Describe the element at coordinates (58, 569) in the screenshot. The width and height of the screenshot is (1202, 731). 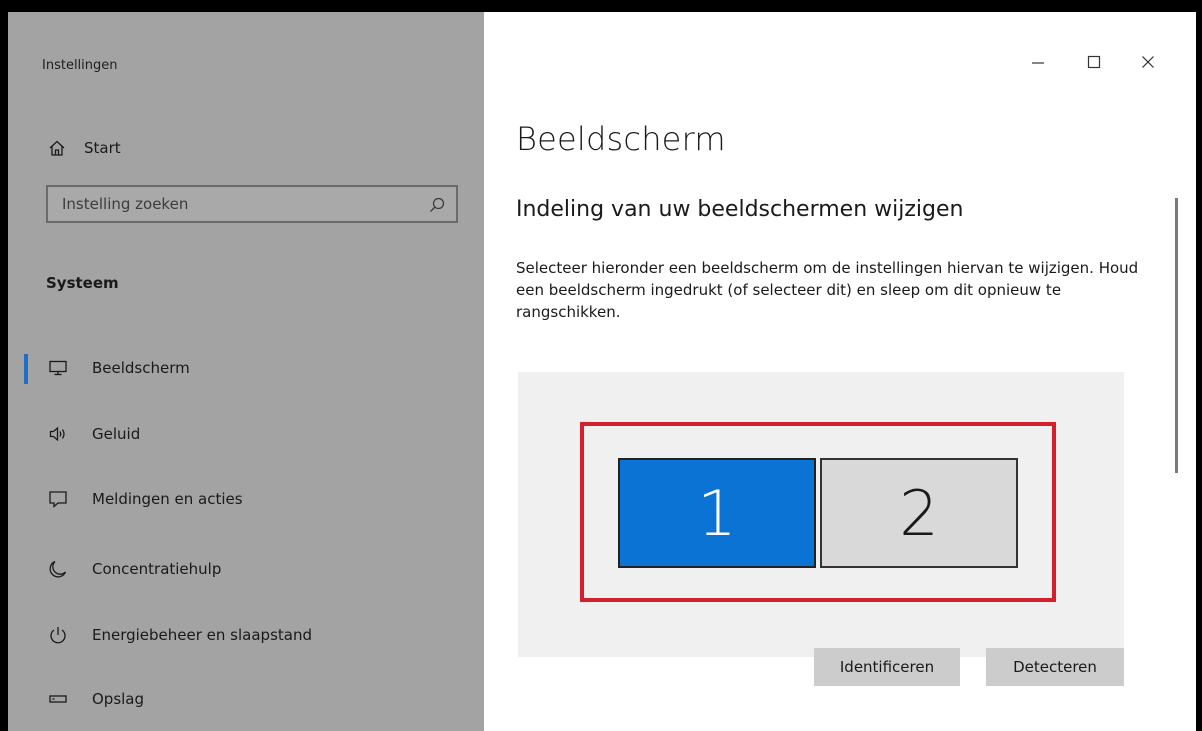
I see `moon-icon` at that location.